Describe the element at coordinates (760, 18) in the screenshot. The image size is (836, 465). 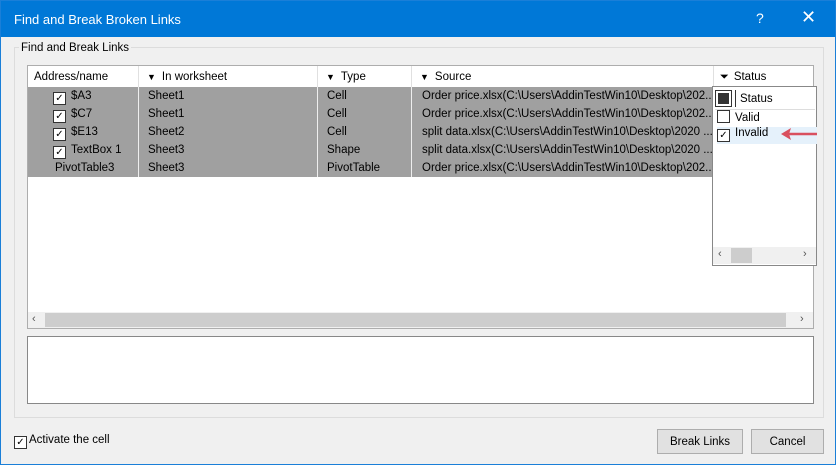
I see `help-button: ?` at that location.